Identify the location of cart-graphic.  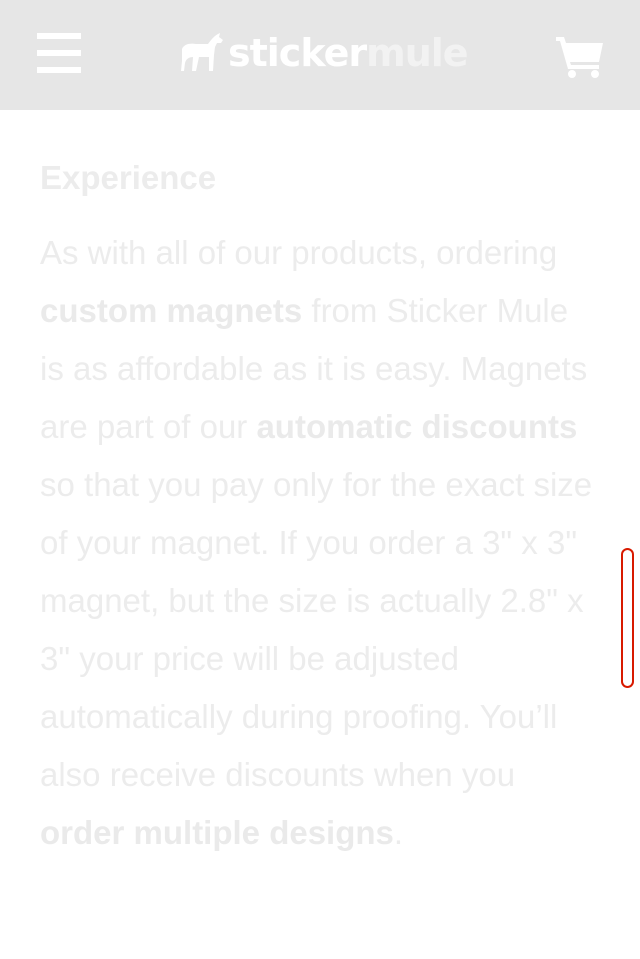
(579, 57).